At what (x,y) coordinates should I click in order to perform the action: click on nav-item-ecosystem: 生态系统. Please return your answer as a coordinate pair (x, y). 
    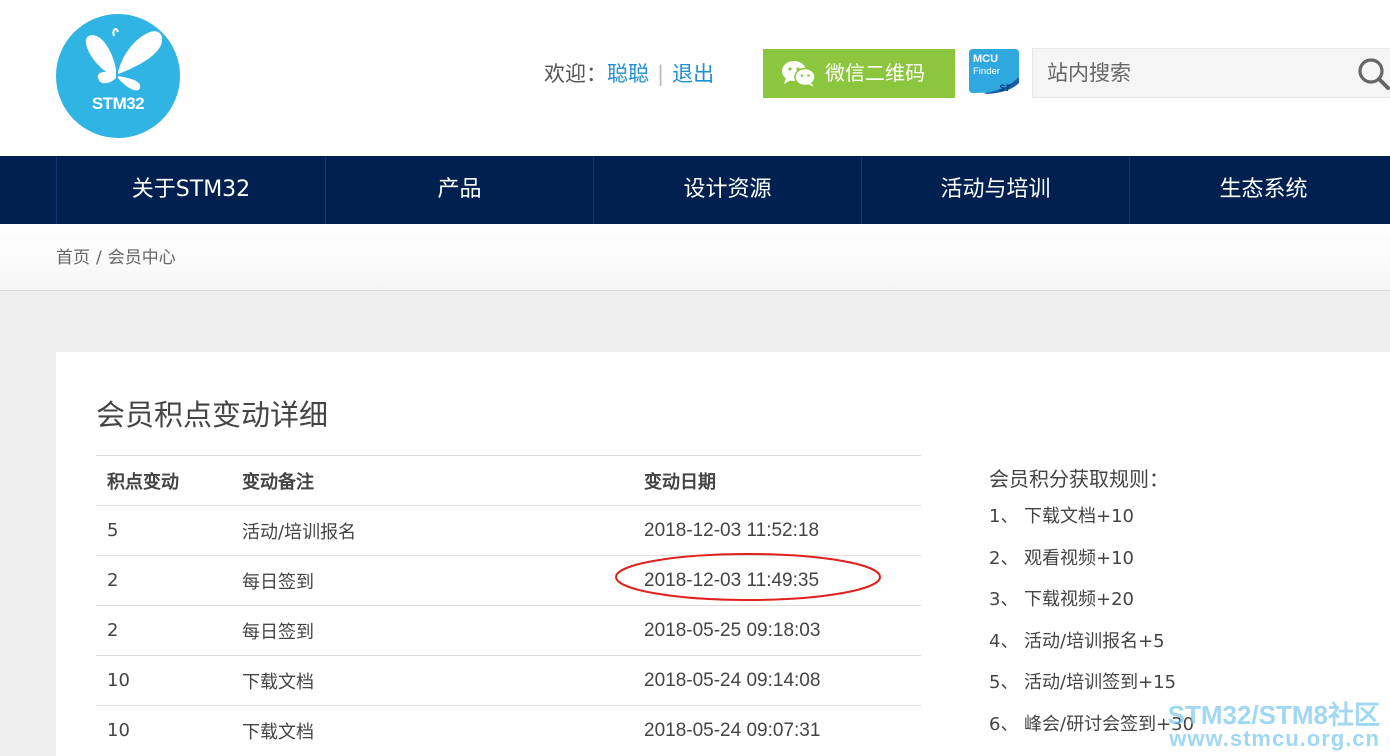
    Looking at the image, I should click on (1259, 190).